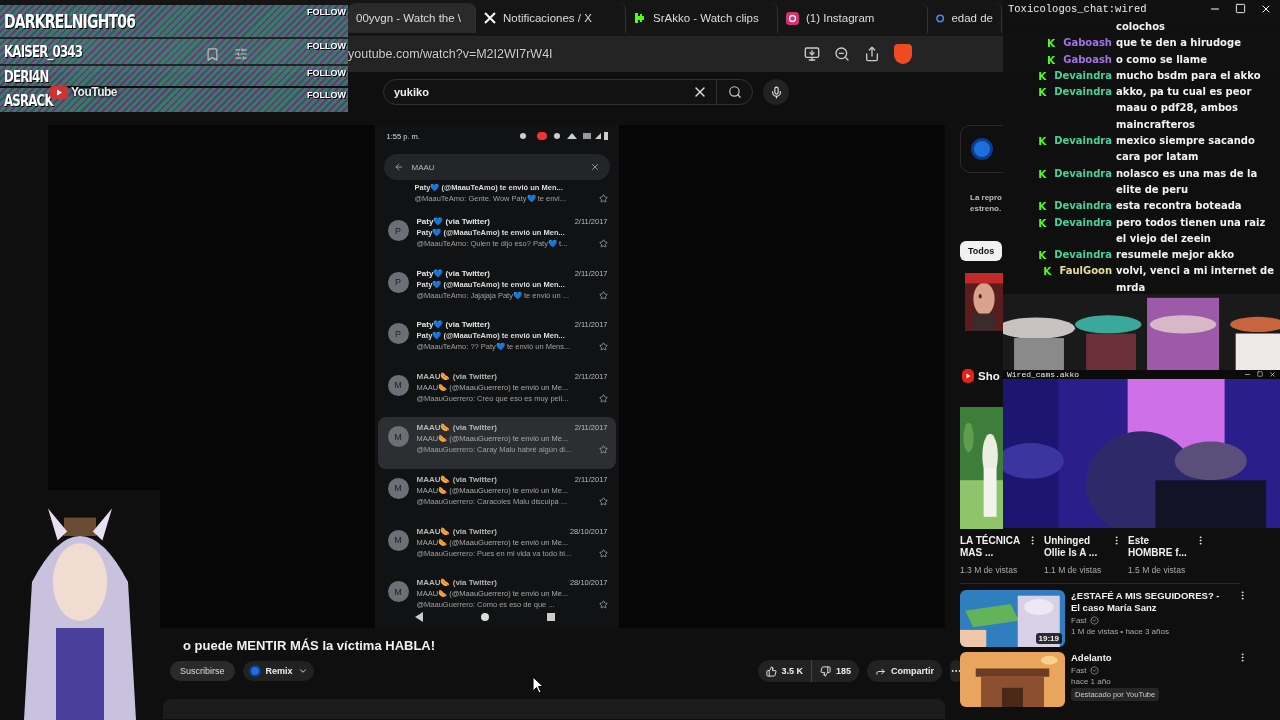 The image size is (1280, 720). I want to click on share-icon, so click(872, 54).